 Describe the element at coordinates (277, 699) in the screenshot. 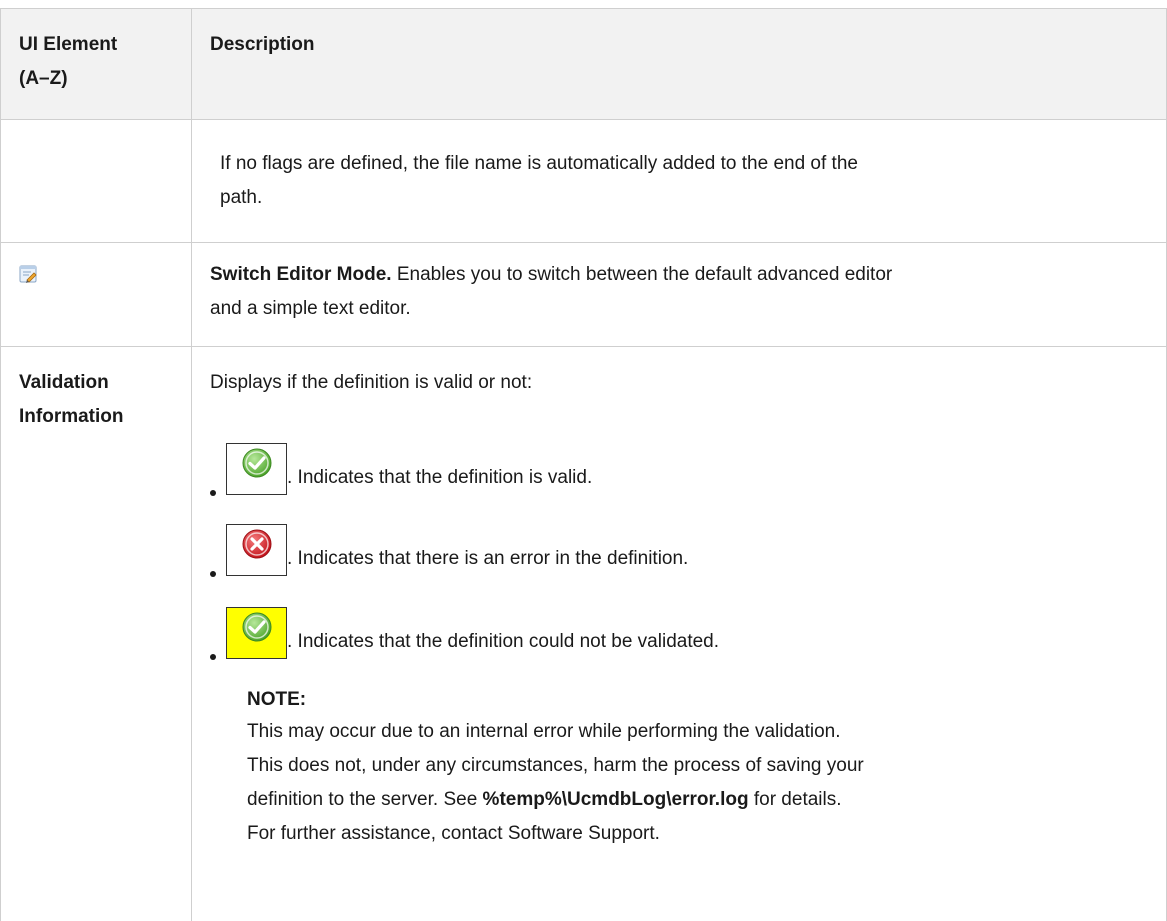

I see `note-label: NOTE:` at that location.